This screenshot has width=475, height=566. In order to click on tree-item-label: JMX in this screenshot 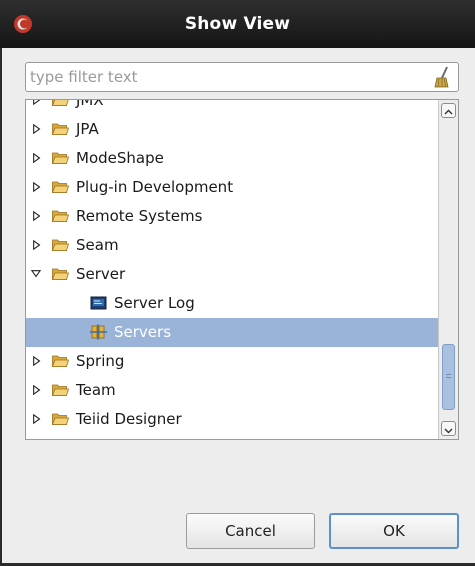, I will do `click(90, 104)`.